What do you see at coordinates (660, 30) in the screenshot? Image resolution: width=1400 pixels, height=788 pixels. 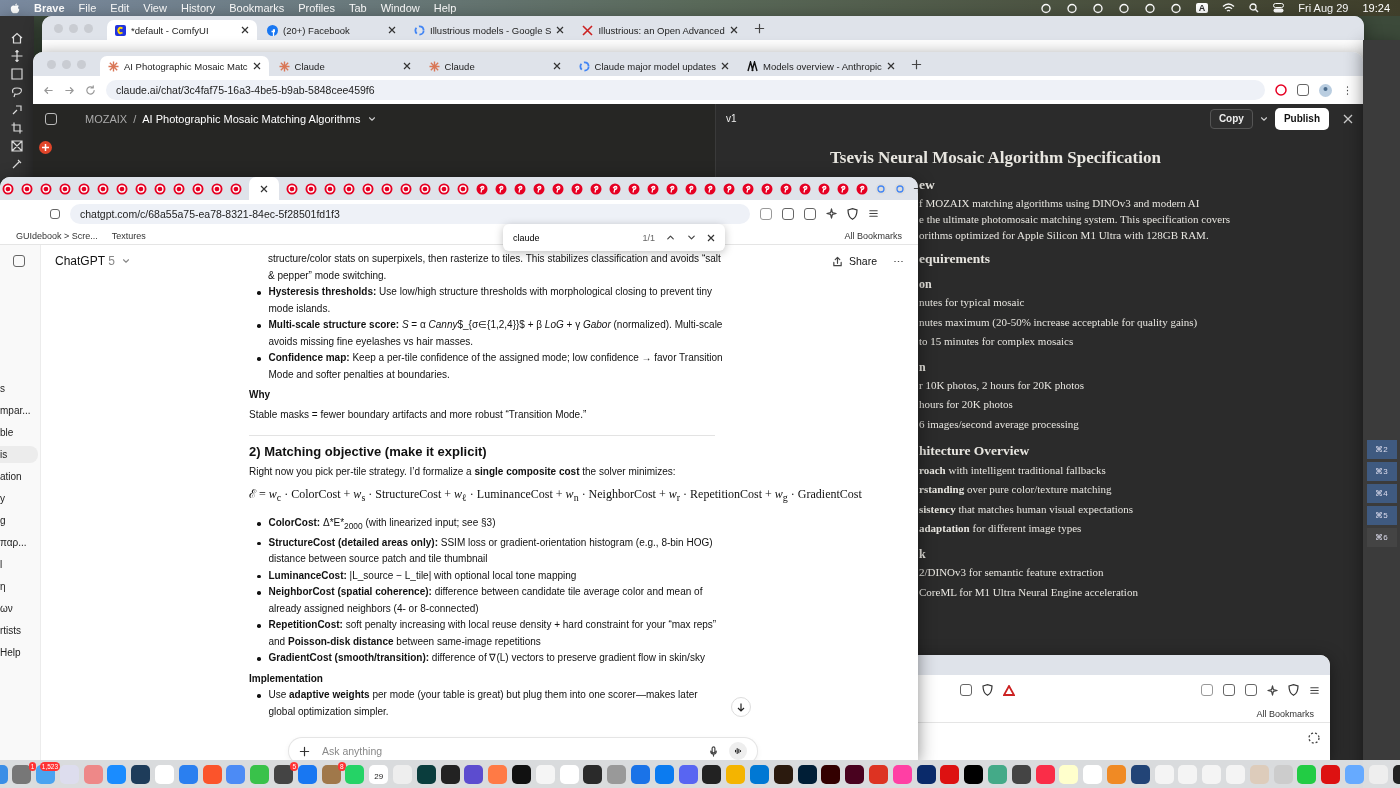 I see `browser-tab: Illustrious: an Open Advanced` at bounding box center [660, 30].